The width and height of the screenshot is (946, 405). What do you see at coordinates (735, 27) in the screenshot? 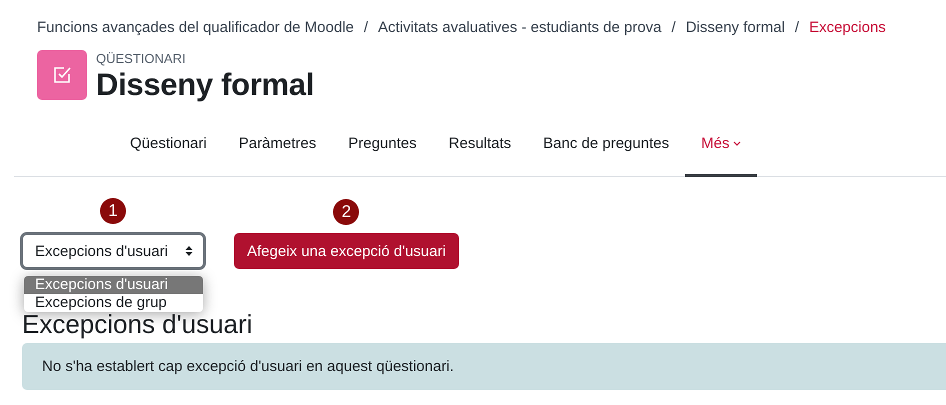
I see `breadcrumb-link: Disseny formal` at bounding box center [735, 27].